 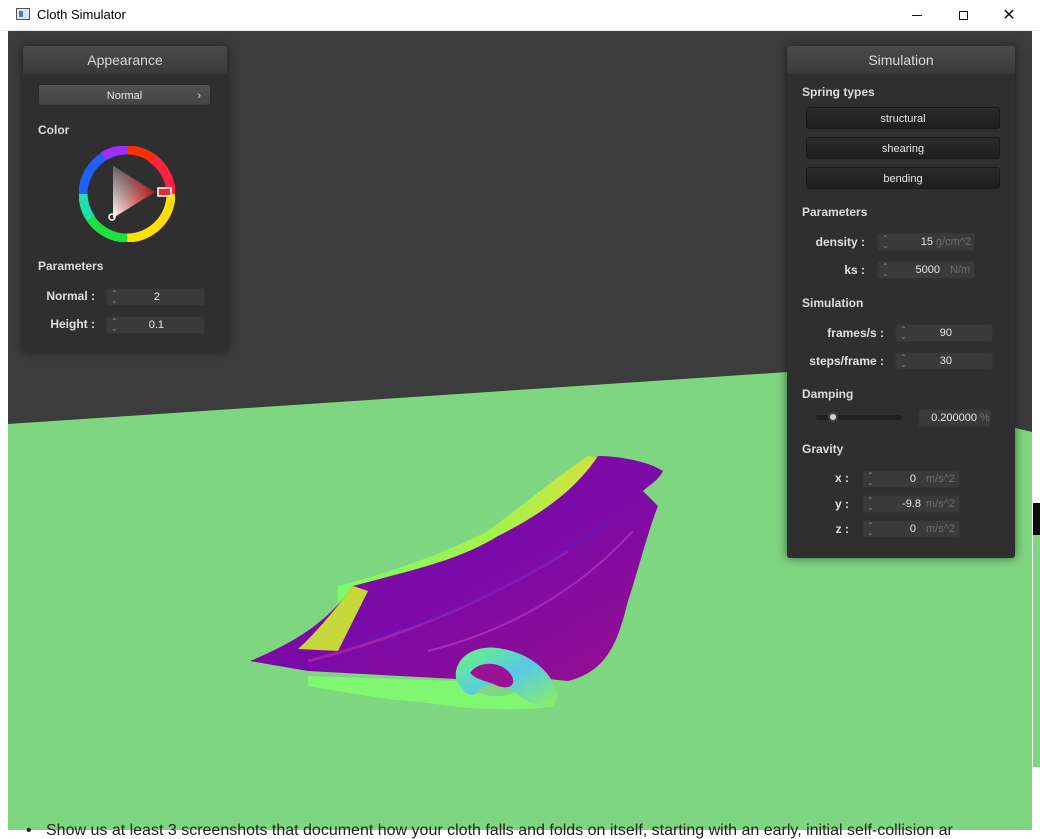 I want to click on gravity-y-value: -9.8, so click(x=911, y=504).